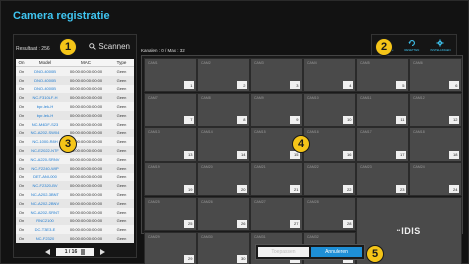 The width and height of the screenshot is (469, 264). What do you see at coordinates (86, 62) in the screenshot?
I see `column-mac: MAC` at bounding box center [86, 62].